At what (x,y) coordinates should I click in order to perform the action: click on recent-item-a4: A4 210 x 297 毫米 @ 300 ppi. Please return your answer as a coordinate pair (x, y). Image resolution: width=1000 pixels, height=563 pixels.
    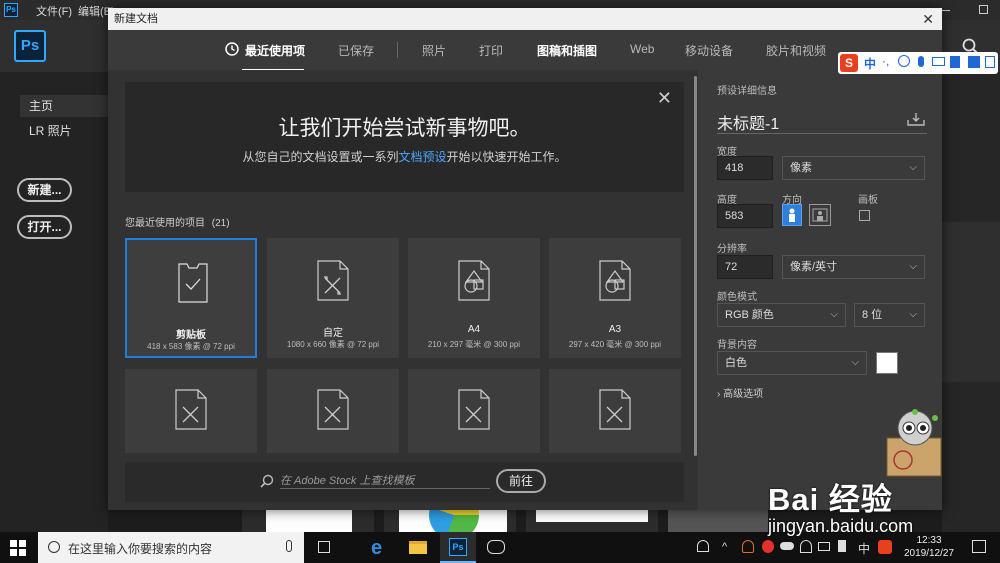
    Looking at the image, I should click on (474, 298).